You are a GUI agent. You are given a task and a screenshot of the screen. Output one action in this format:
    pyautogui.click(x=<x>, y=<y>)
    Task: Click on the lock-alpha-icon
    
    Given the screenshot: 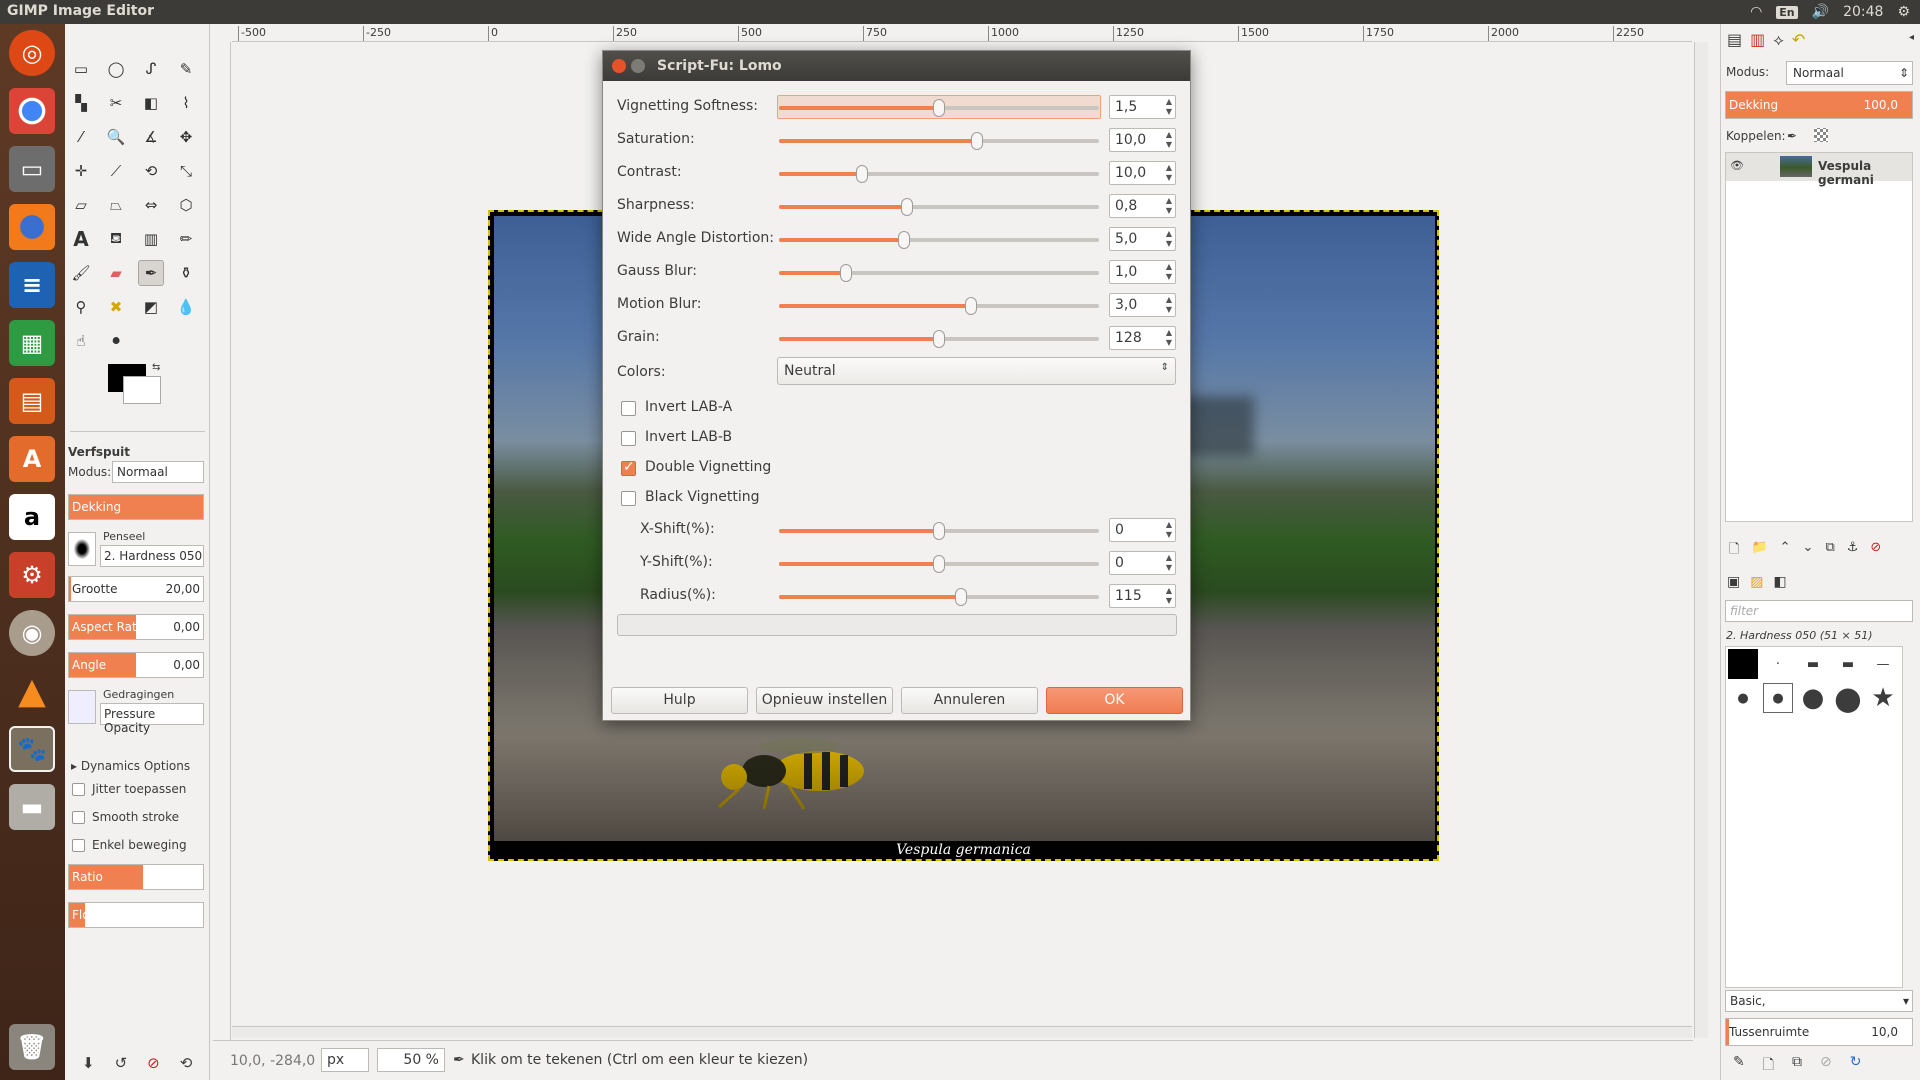 What is the action you would take?
    pyautogui.click(x=1821, y=135)
    